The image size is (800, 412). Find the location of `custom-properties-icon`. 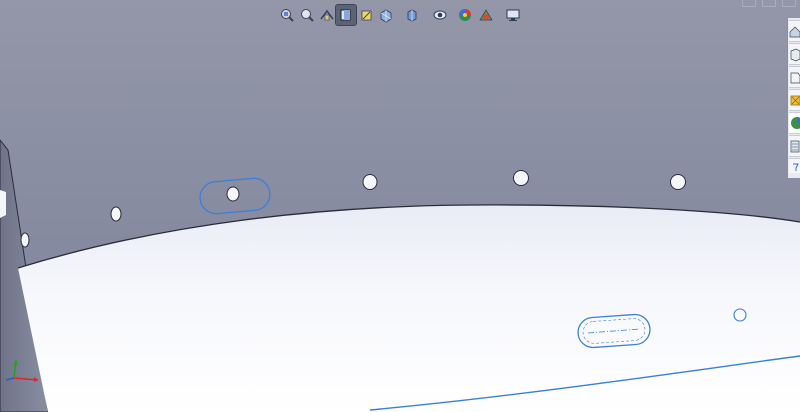

custom-properties-icon is located at coordinates (794, 146).